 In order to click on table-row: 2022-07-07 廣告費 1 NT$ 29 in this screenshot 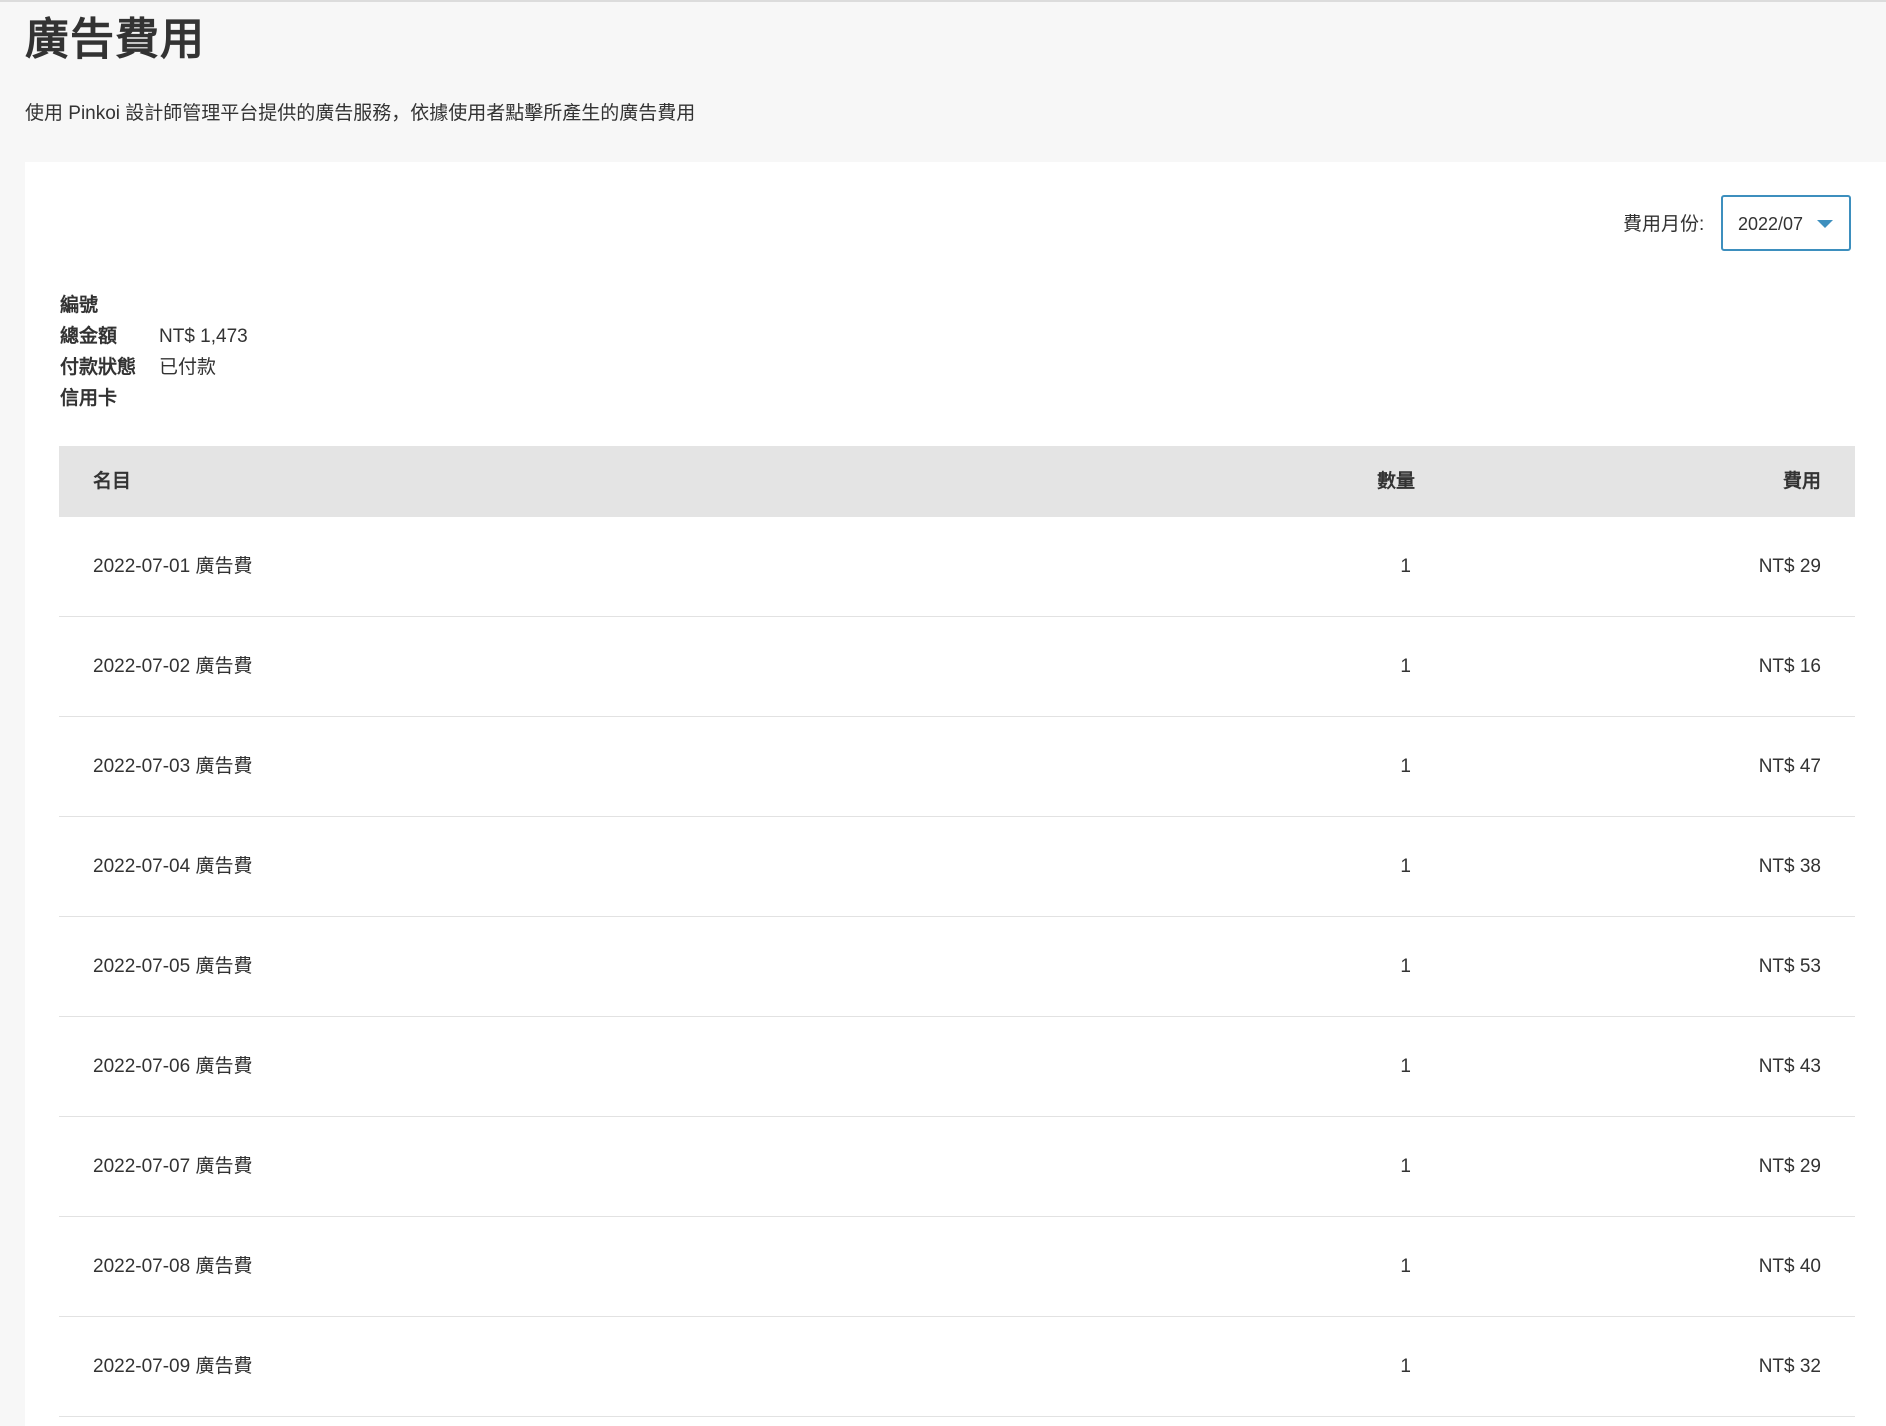, I will do `click(957, 1167)`.